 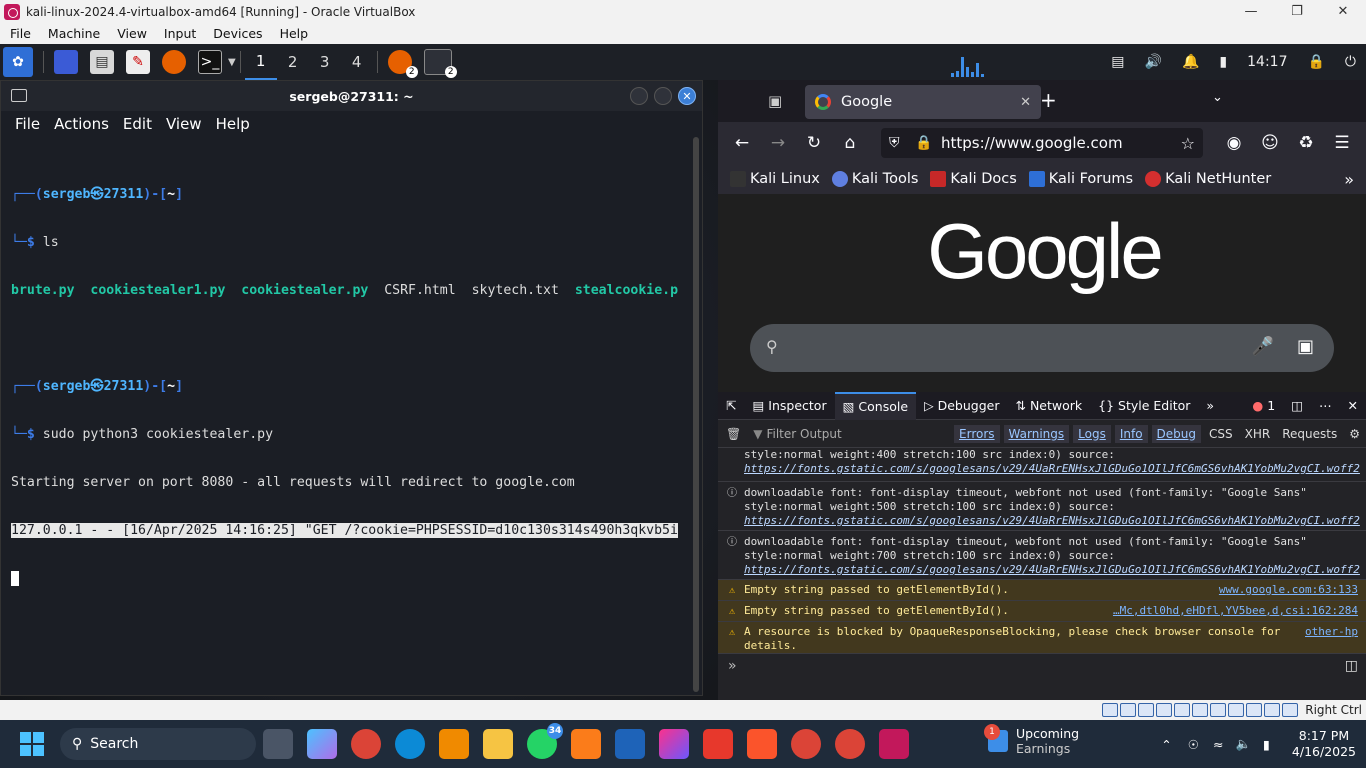 I want to click on mouse-integration-icon, so click(x=1272, y=710).